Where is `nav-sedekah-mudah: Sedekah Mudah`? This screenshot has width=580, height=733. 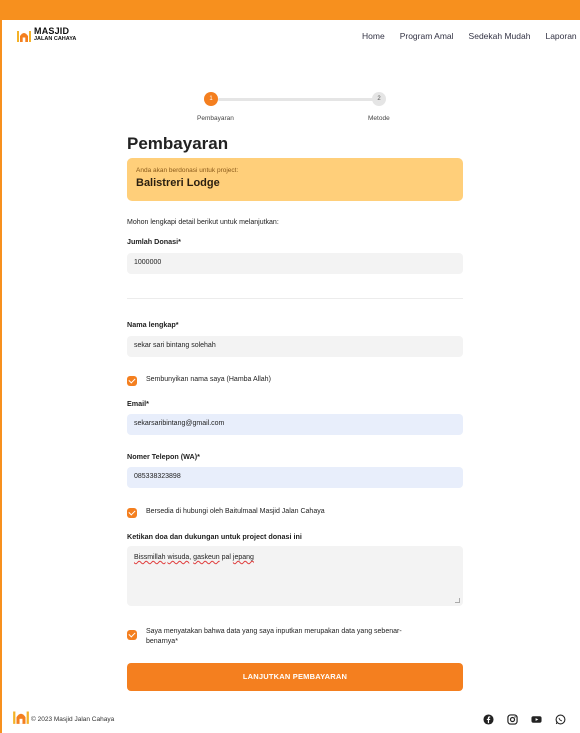
nav-sedekah-mudah: Sedekah Mudah is located at coordinates (500, 36).